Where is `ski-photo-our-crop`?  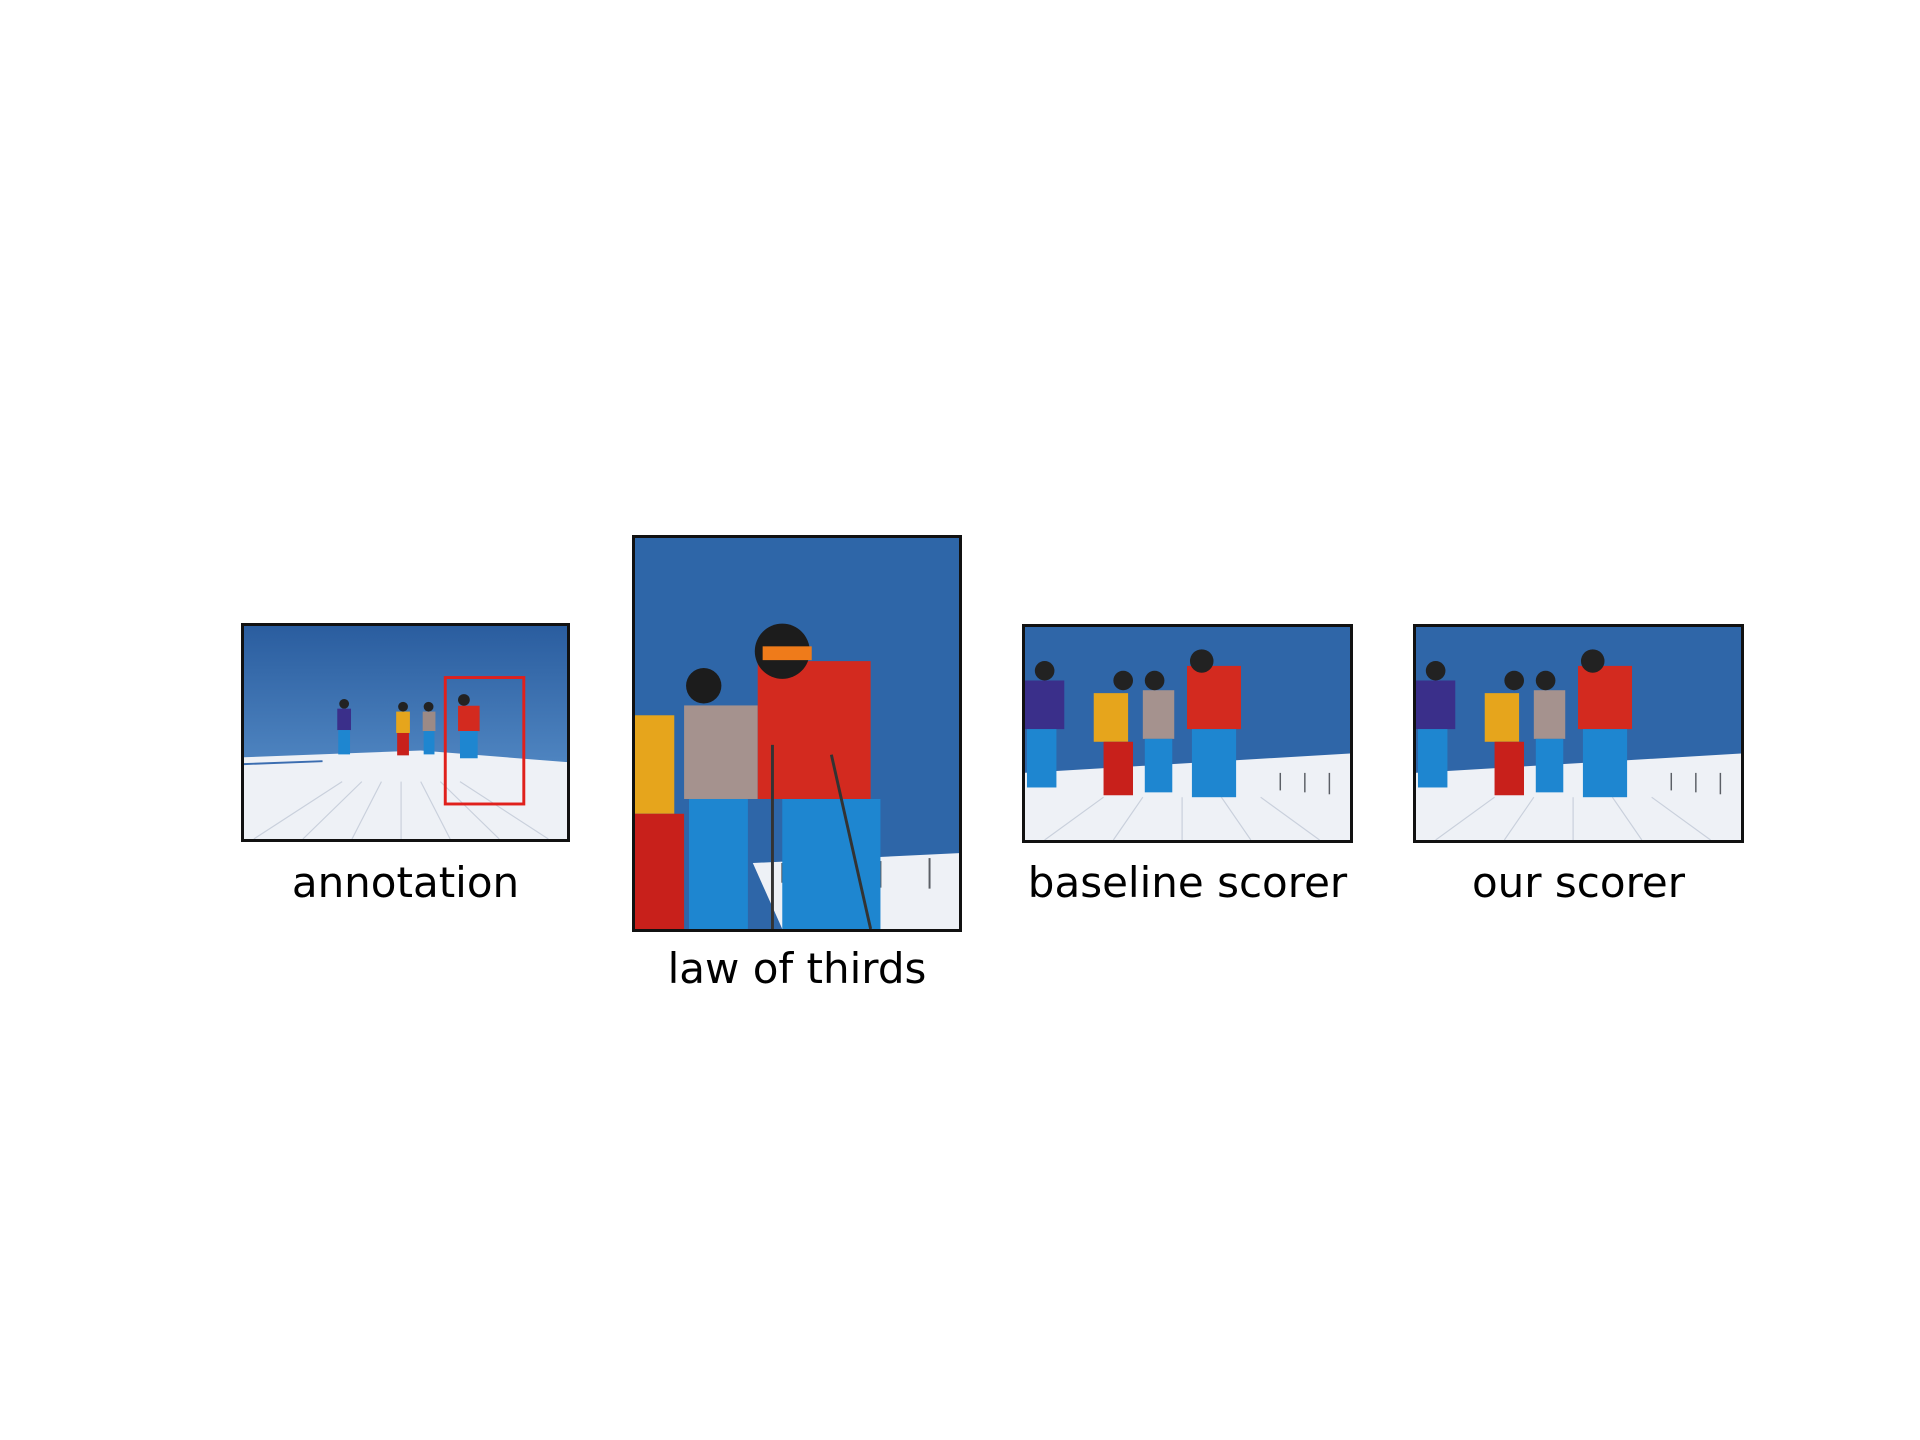
ski-photo-our-crop is located at coordinates (1578, 733).